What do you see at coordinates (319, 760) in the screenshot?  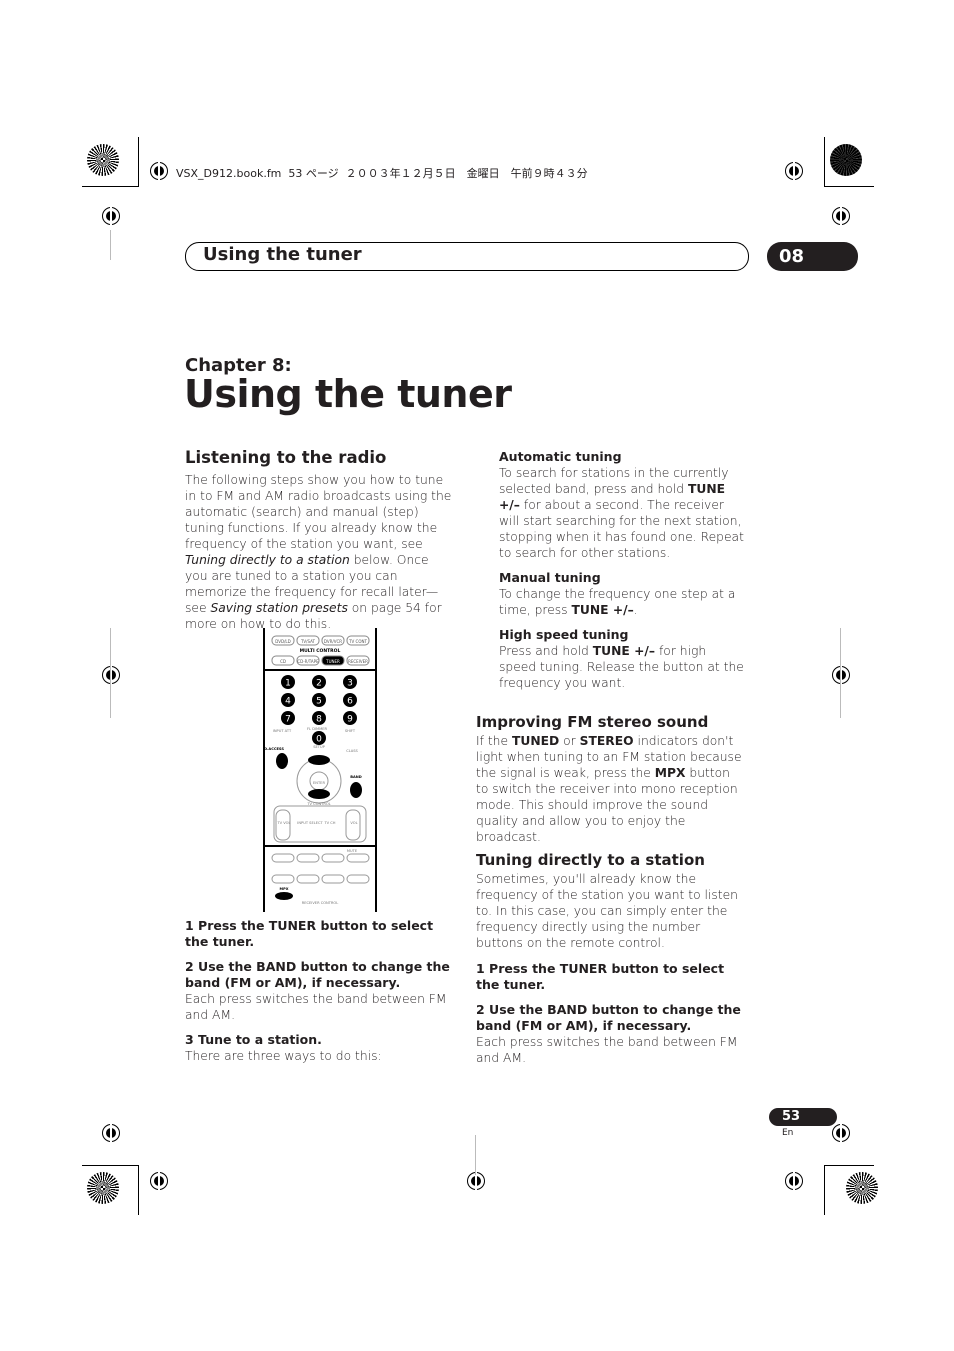 I see `tune-plus-button` at bounding box center [319, 760].